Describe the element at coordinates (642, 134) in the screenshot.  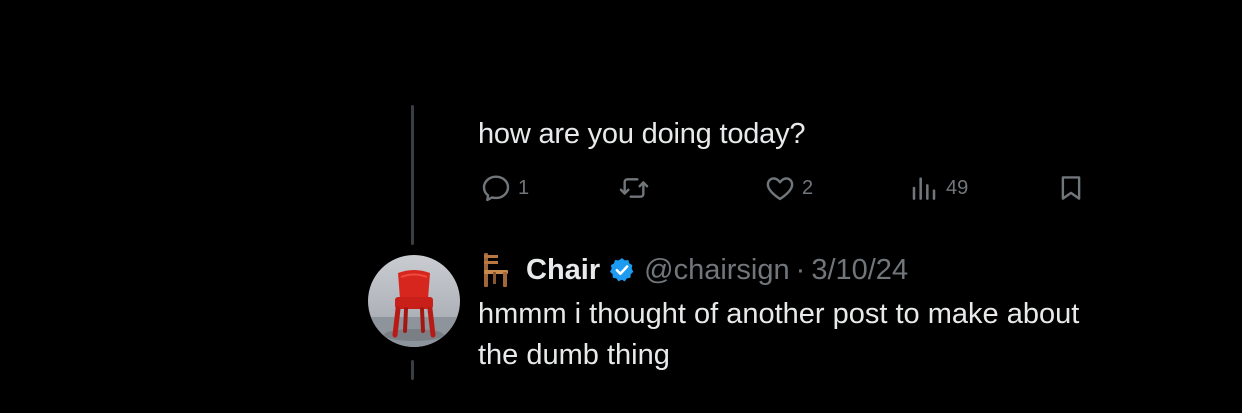
I see `parent-post-text: how are you doing today?` at that location.